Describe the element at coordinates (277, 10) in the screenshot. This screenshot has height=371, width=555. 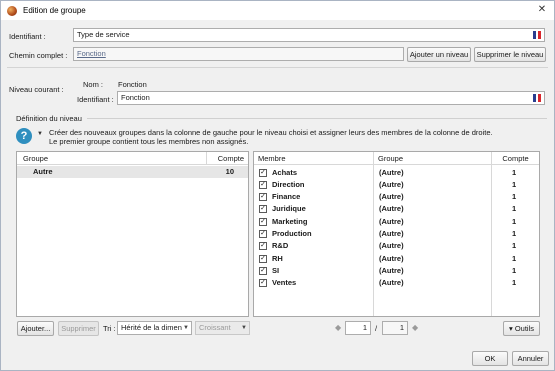
I see `title-bar: Edition de groupe ✕` at that location.